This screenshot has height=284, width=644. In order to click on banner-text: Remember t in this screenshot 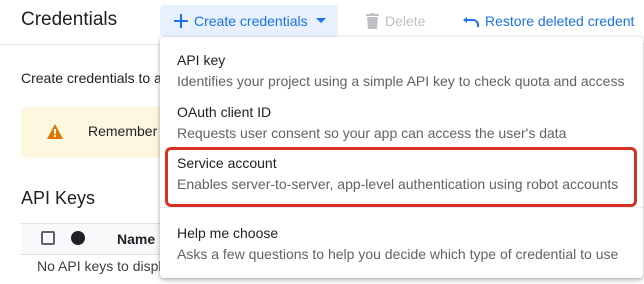, I will do `click(127, 131)`.